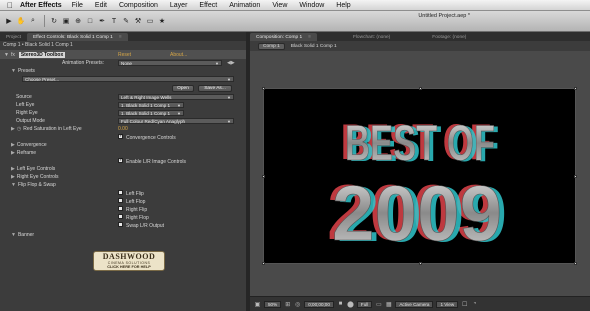 This screenshot has width=590, height=311. What do you see at coordinates (123, 129) in the screenshot?
I see `red-saturation-value: 0.00` at bounding box center [123, 129].